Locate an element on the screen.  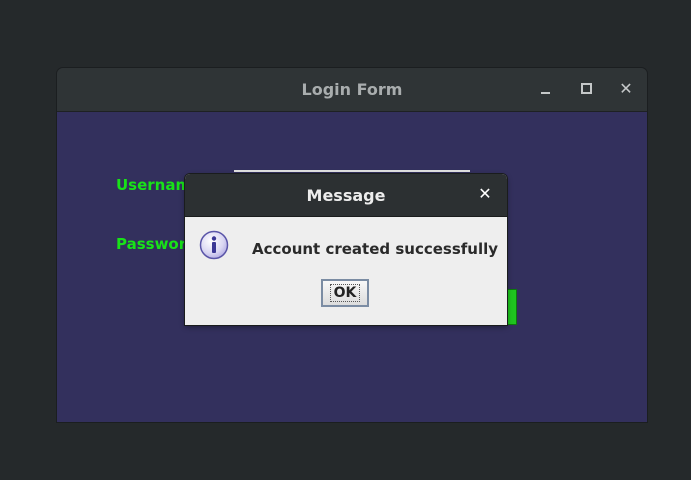
maximize-button is located at coordinates (586, 89).